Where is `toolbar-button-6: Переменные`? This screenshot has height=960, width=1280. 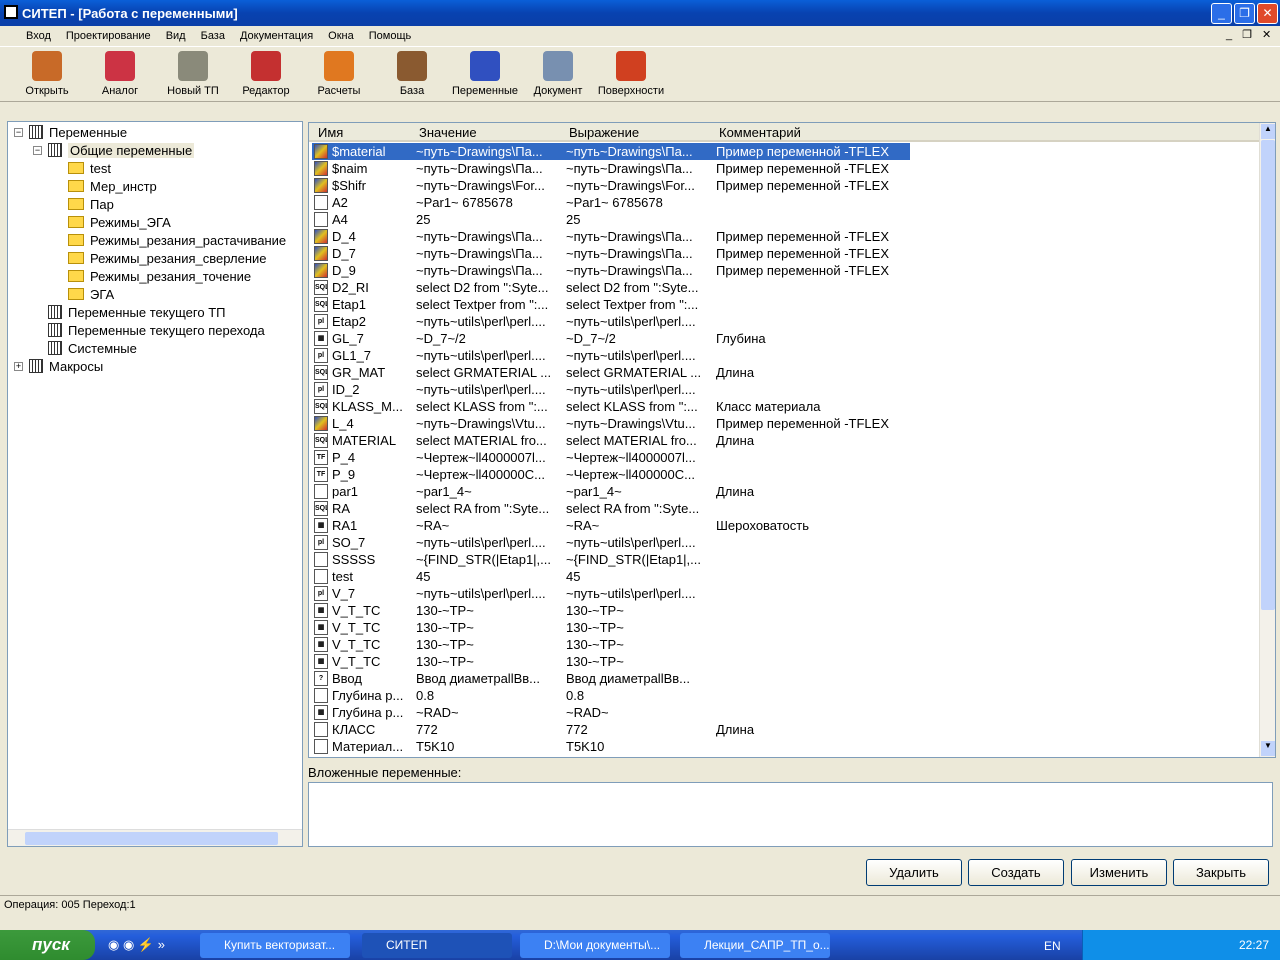
toolbar-button-6: Переменные is located at coordinates (485, 74).